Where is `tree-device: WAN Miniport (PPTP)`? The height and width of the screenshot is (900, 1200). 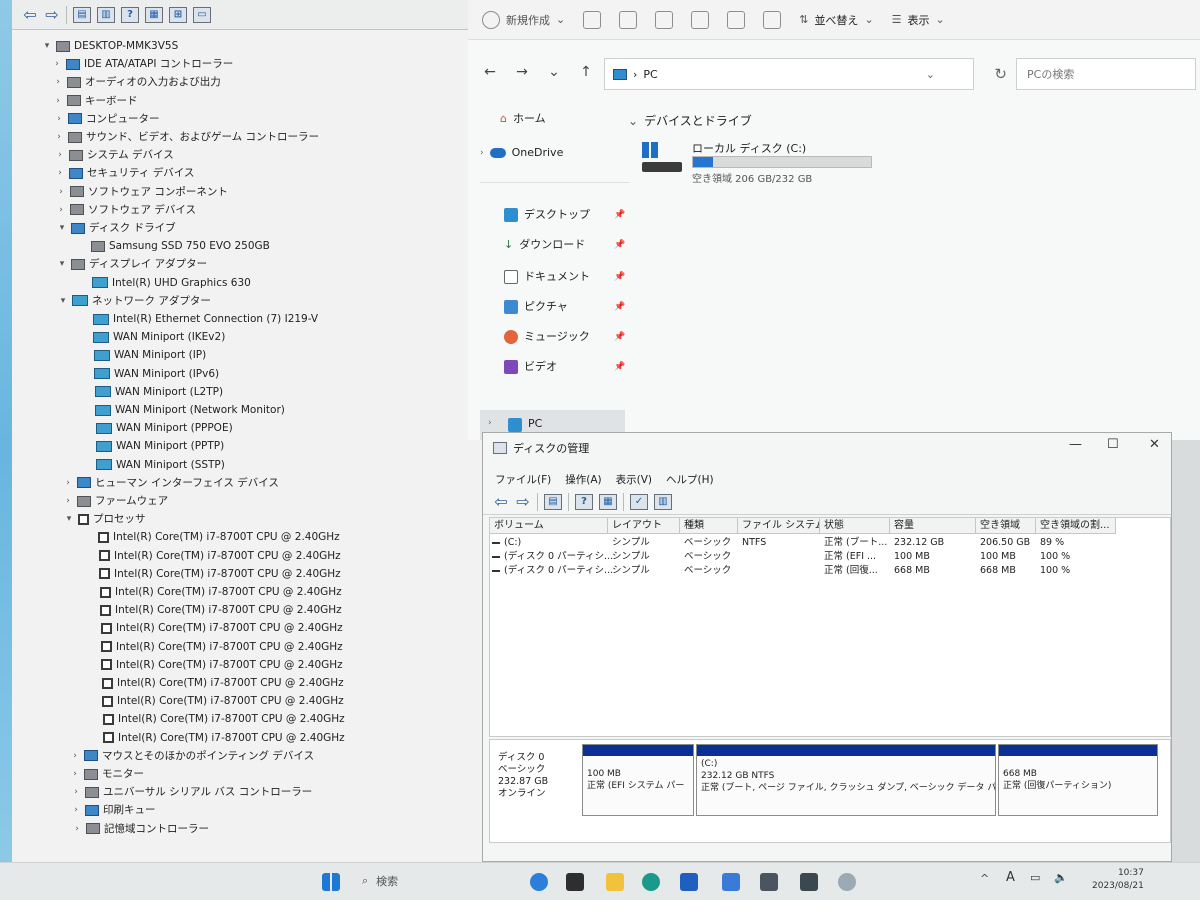 tree-device: WAN Miniport (PPTP) is located at coordinates (153, 446).